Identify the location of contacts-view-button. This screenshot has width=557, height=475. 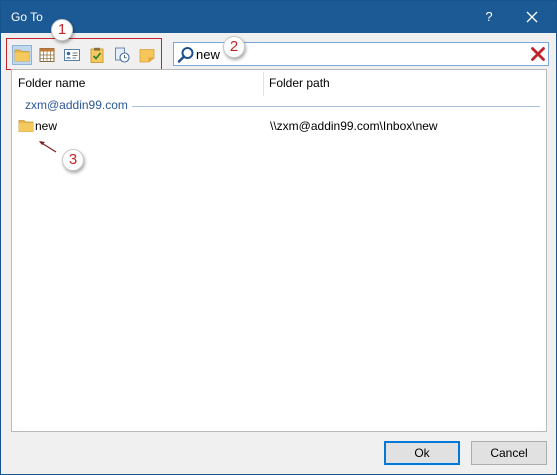
(72, 55).